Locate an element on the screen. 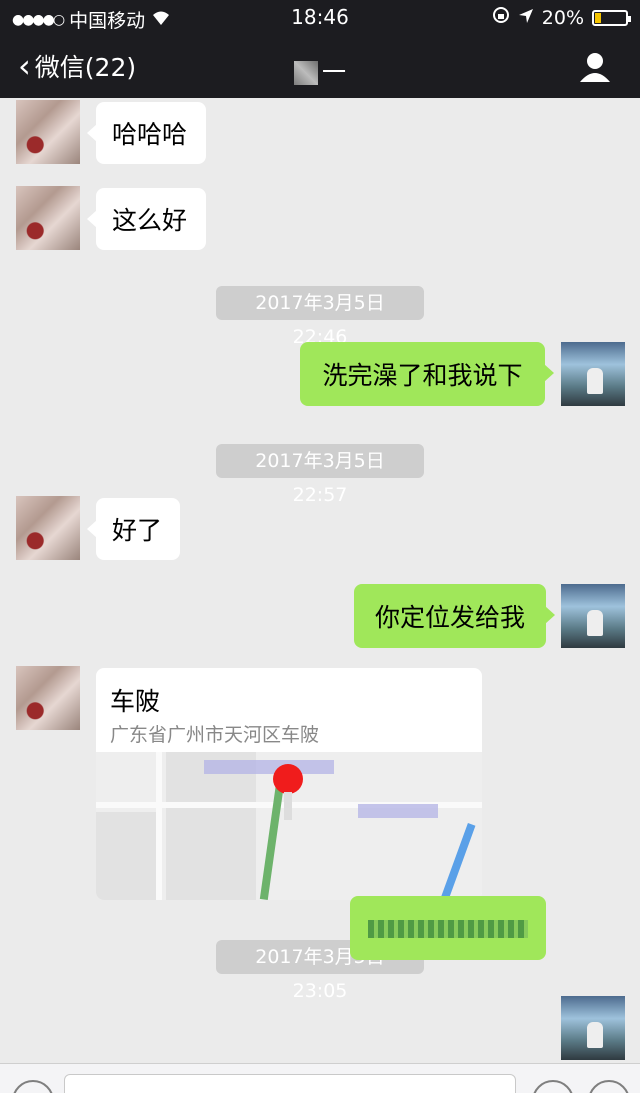 This screenshot has height=1093, width=640. location-address: 广东省广州市天河区车陂 is located at coordinates (215, 735).